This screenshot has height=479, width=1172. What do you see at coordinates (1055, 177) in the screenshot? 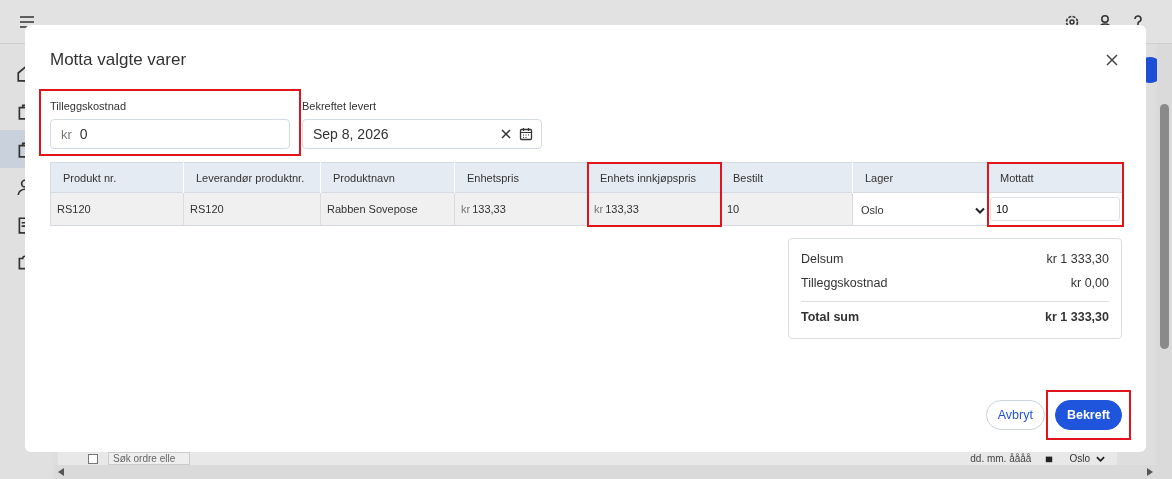
I see `column-header: Mottatt` at bounding box center [1055, 177].